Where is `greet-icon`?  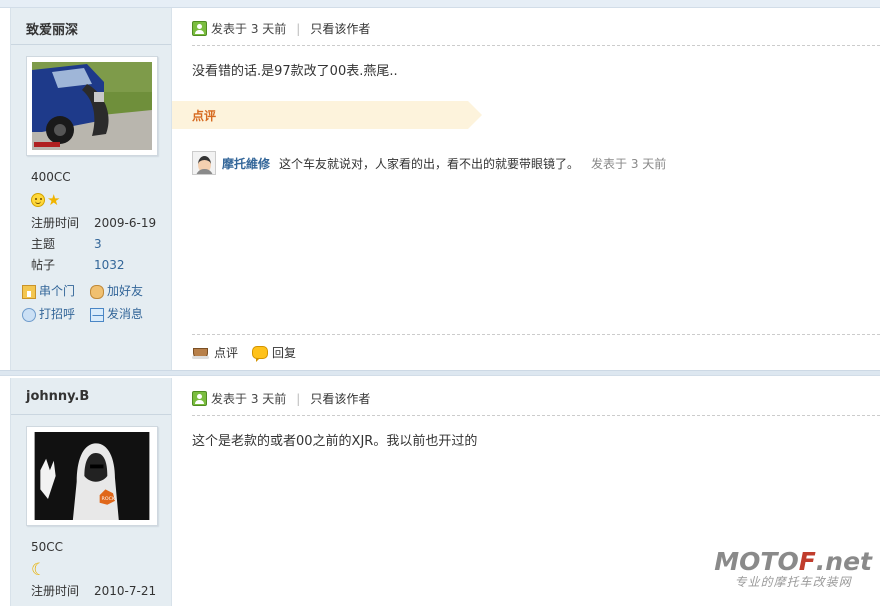
greet-icon is located at coordinates (29, 314).